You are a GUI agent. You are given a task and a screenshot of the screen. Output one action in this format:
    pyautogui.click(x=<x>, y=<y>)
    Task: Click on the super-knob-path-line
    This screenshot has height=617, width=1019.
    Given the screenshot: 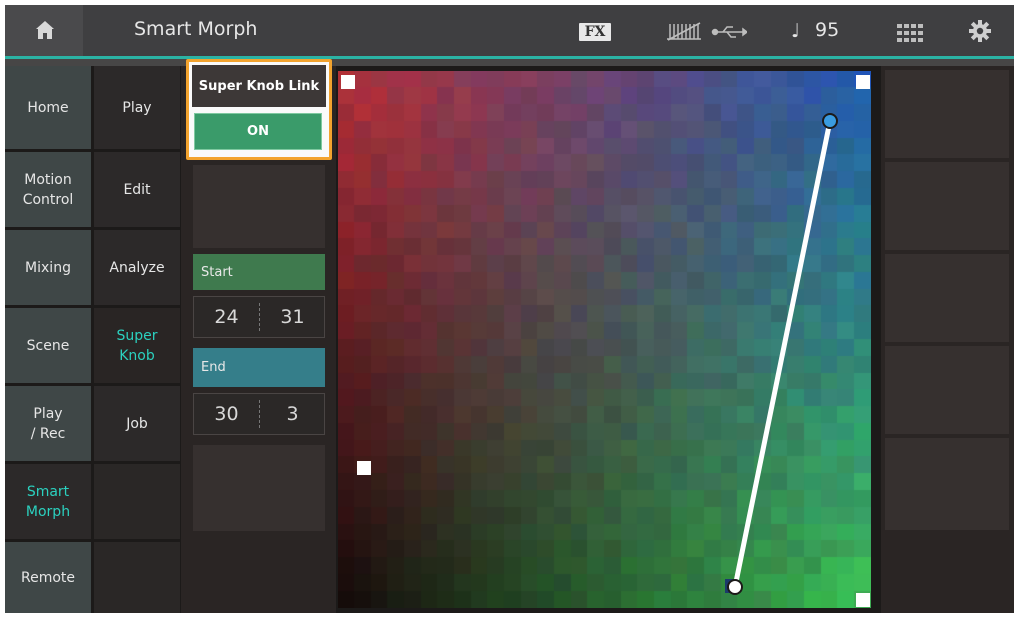 What is the action you would take?
    pyautogui.click(x=782, y=354)
    